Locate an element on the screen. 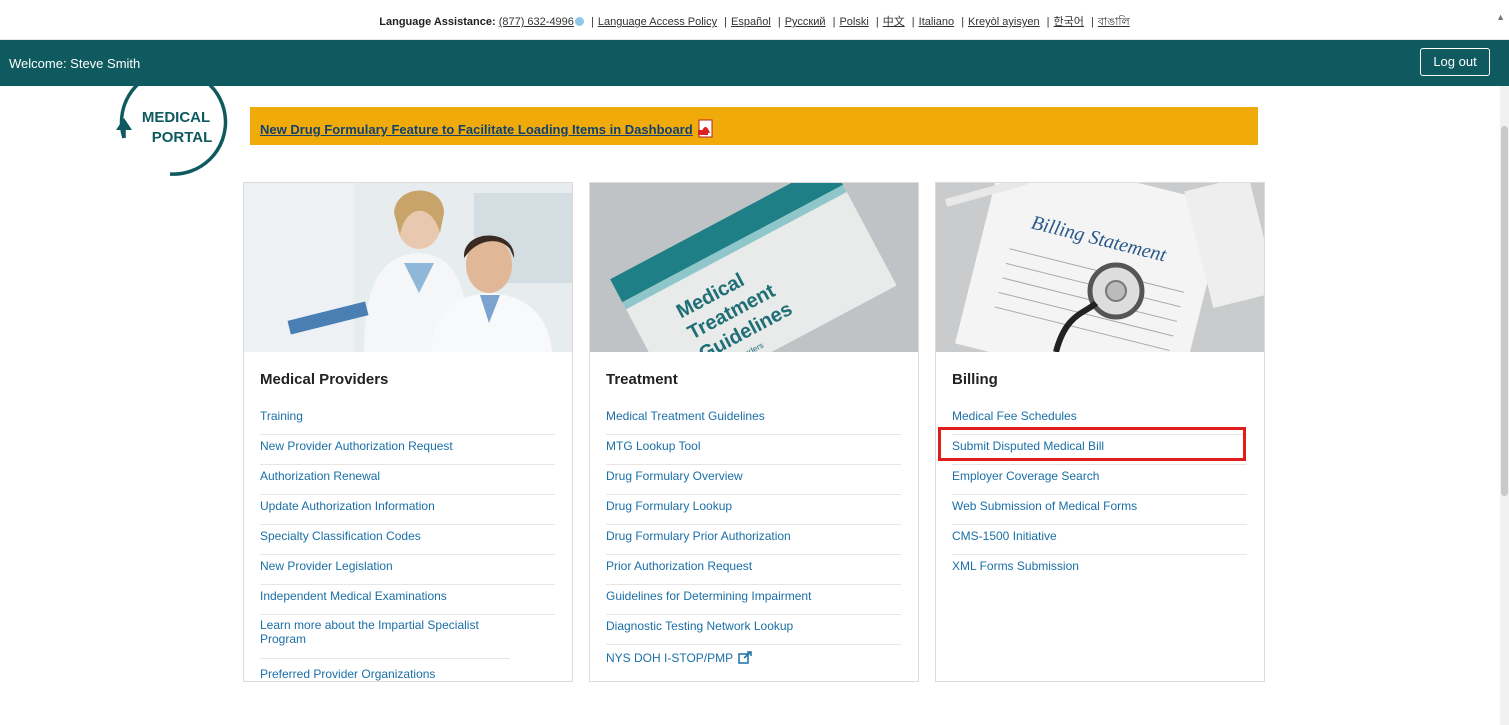 This screenshot has width=1509, height=725. link-update-authorization-information: Update Authorization Information is located at coordinates (347, 506).